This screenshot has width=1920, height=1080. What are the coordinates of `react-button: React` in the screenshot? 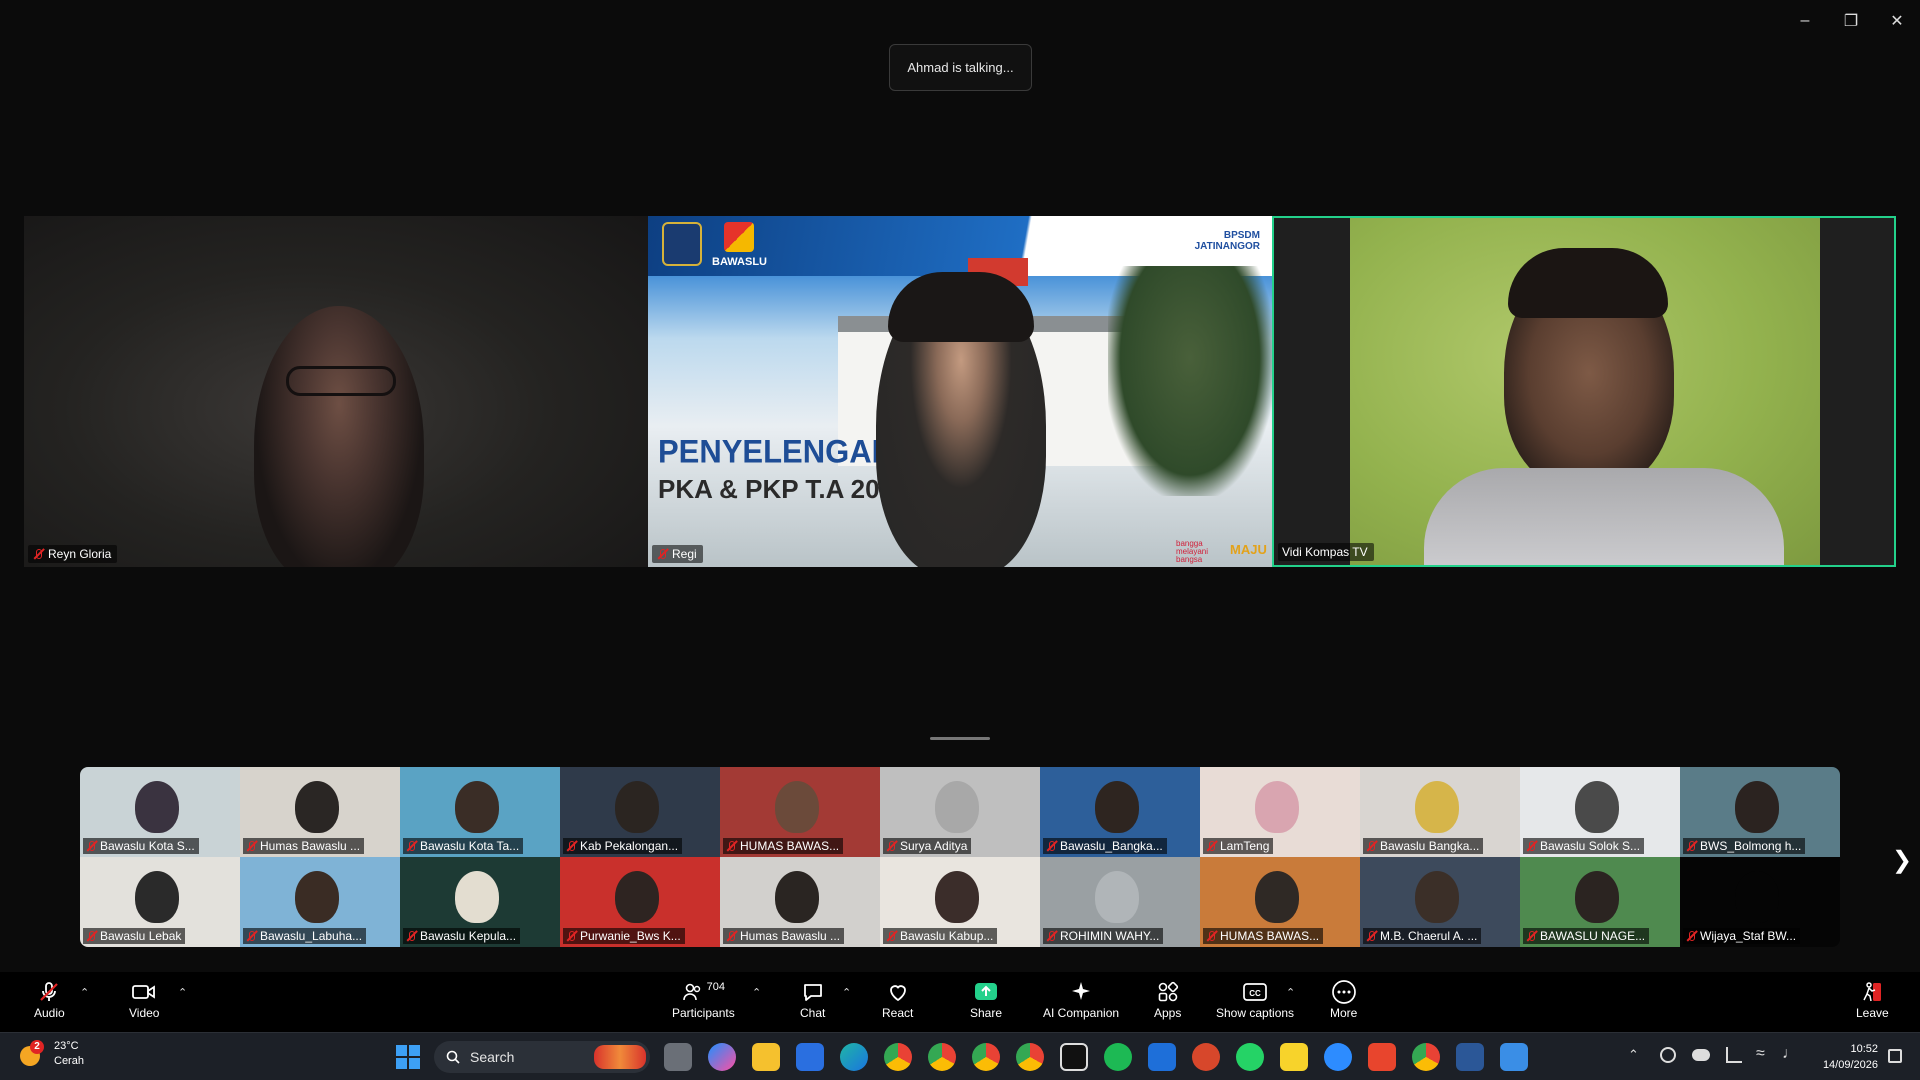 It's located at (897, 999).